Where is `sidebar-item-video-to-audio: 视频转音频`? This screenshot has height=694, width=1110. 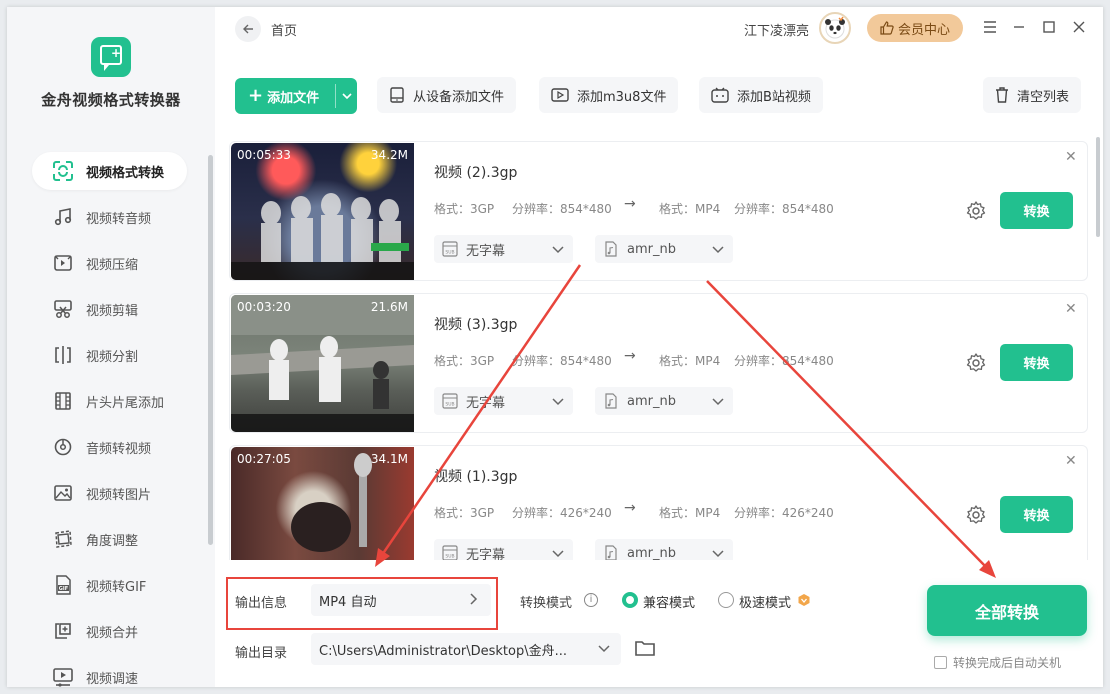 sidebar-item-video-to-audio: 视频转音频 is located at coordinates (109, 217).